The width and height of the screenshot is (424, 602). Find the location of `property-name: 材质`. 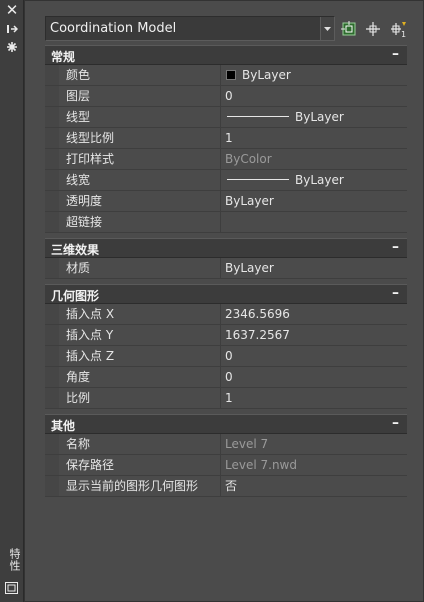

property-name: 材质 is located at coordinates (140, 268).